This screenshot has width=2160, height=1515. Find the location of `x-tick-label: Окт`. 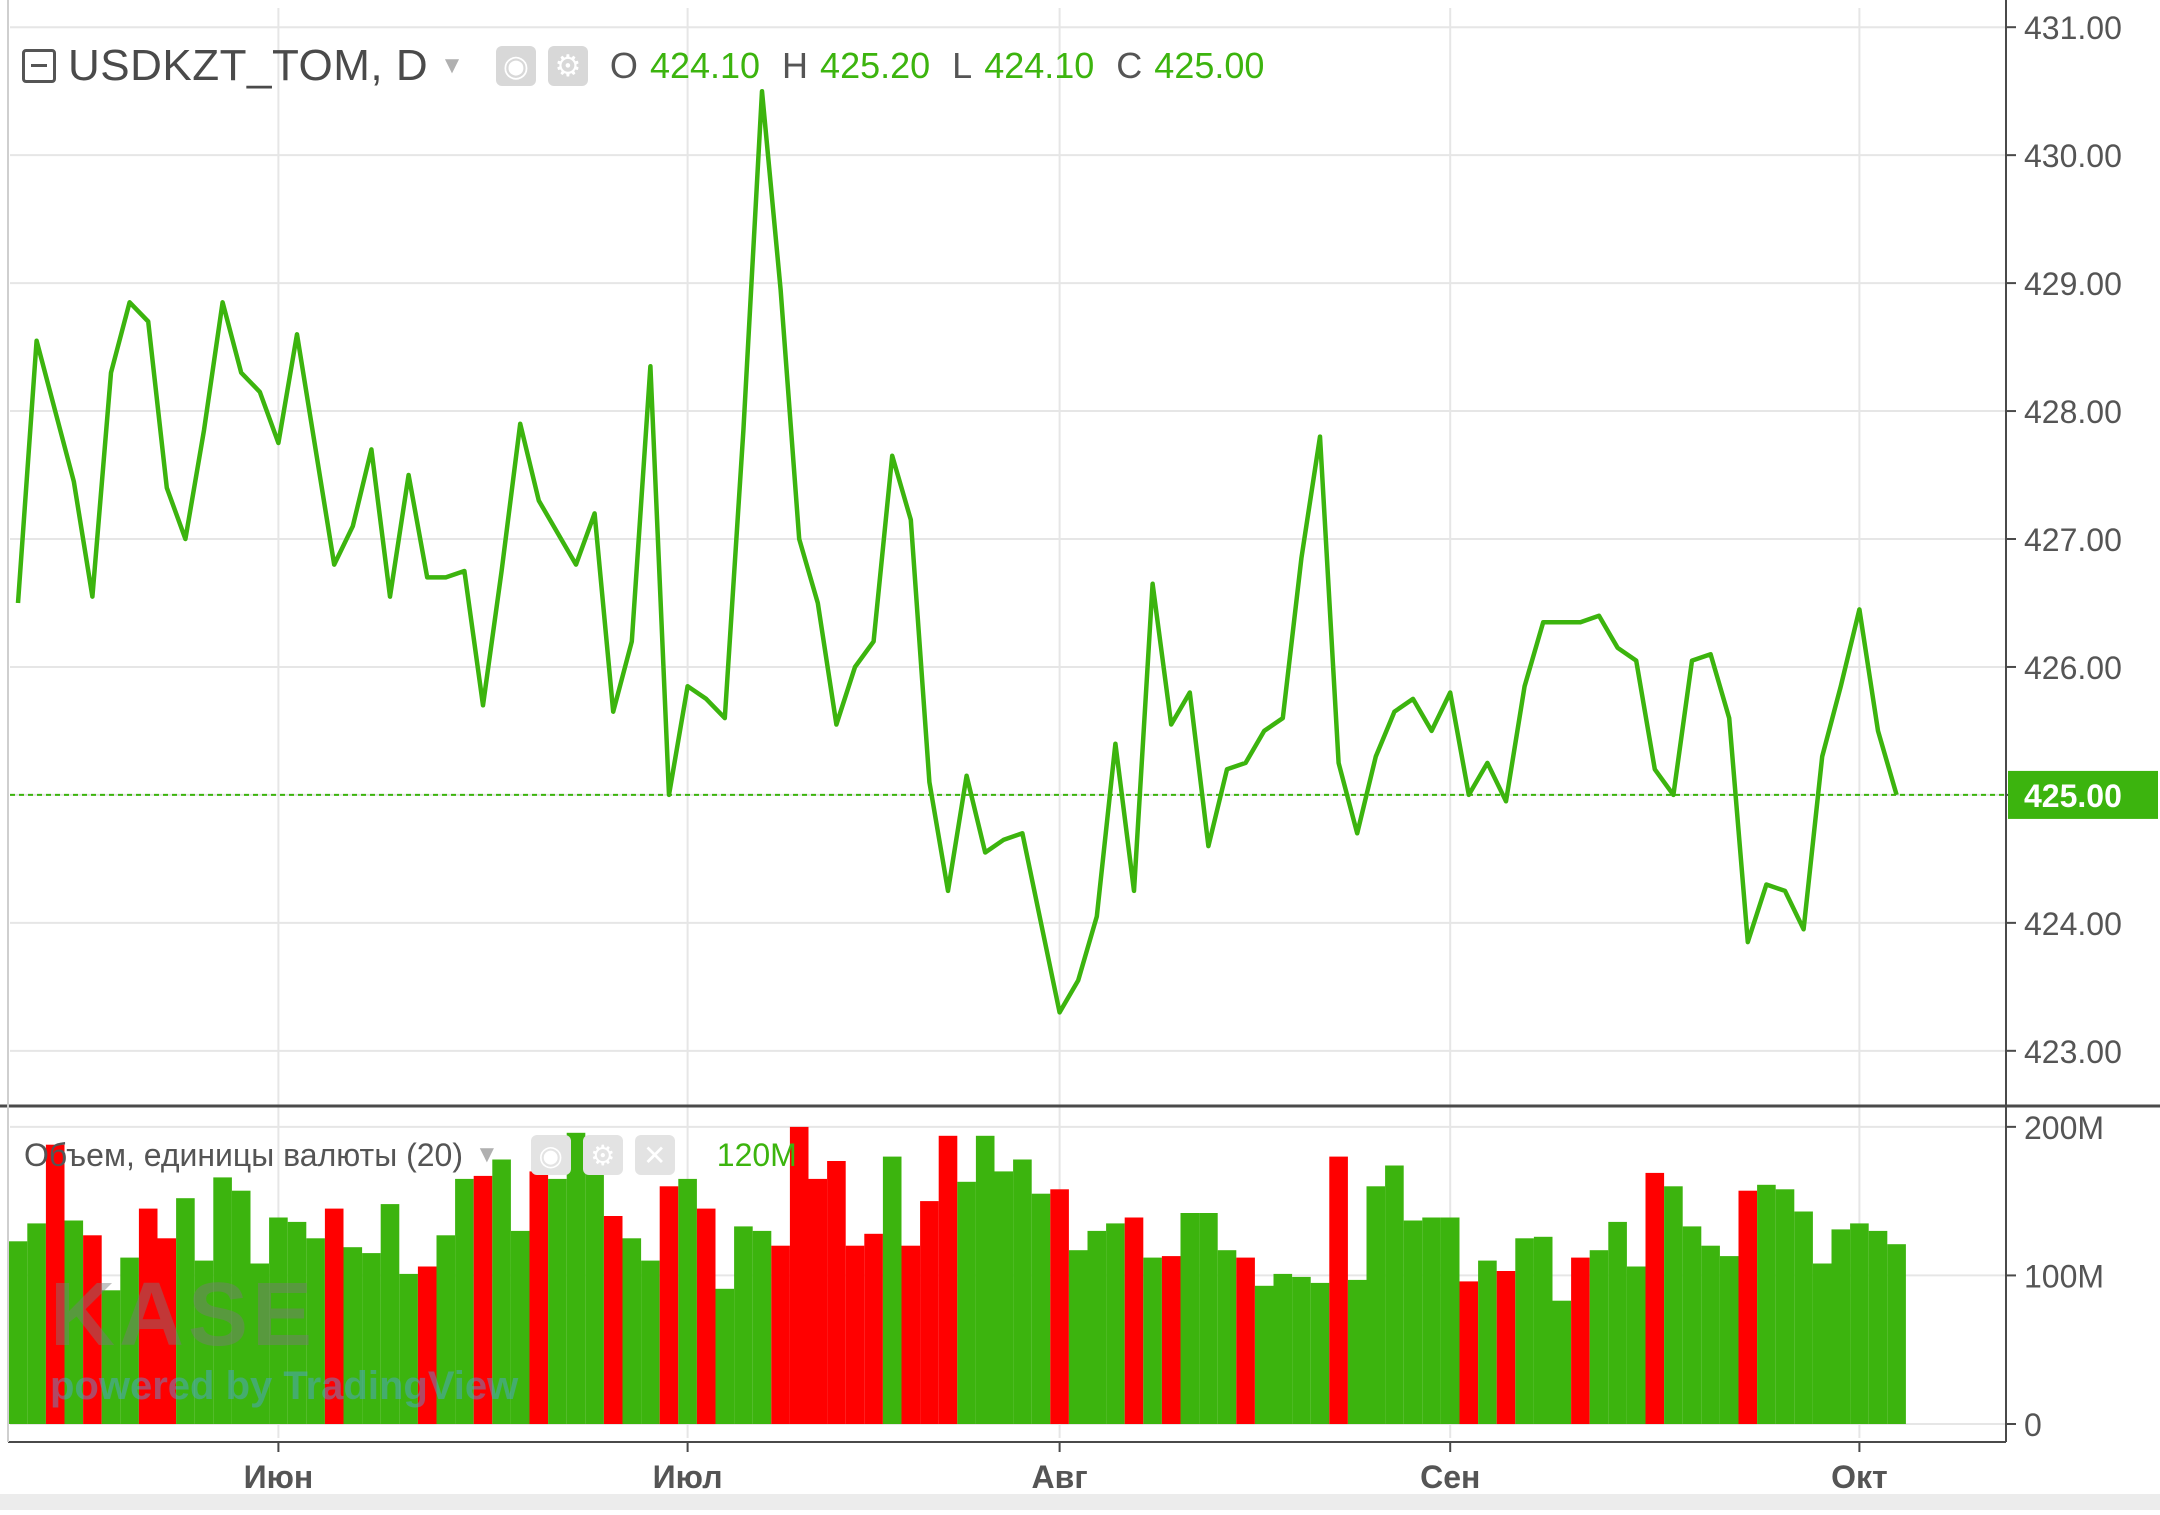

x-tick-label: Окт is located at coordinates (1859, 1477).